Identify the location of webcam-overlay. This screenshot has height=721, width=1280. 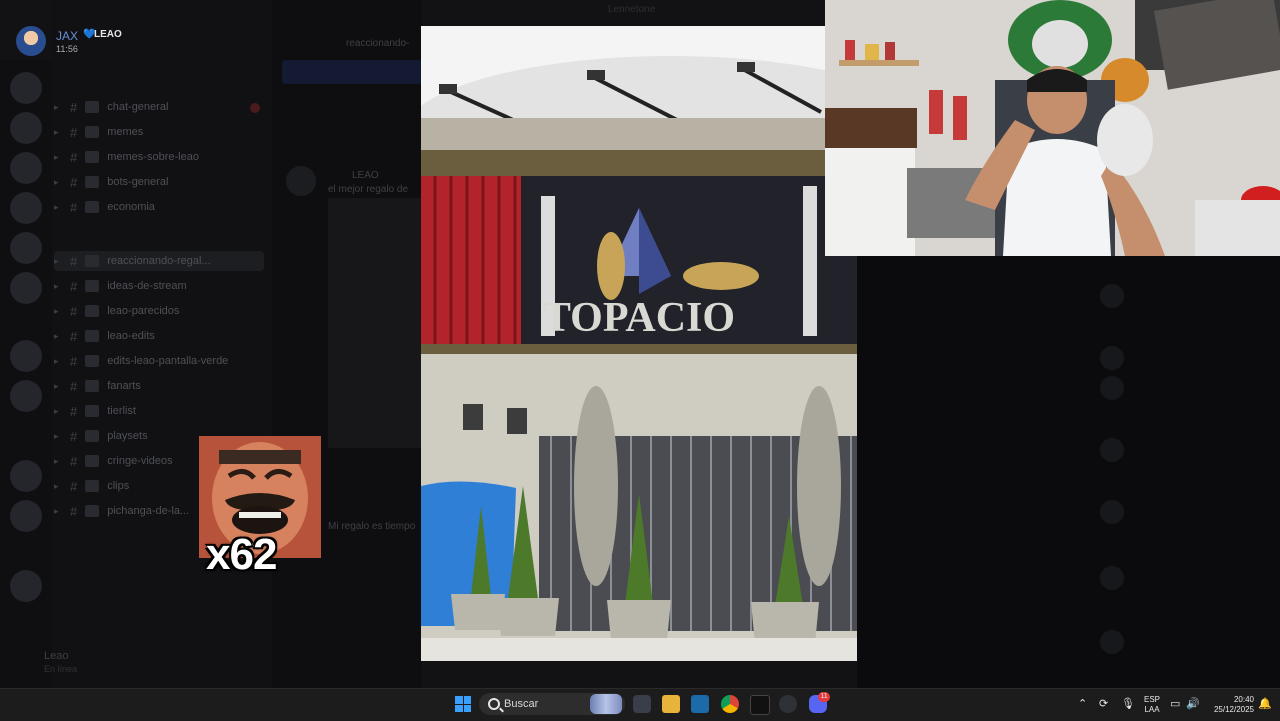
(1052, 128).